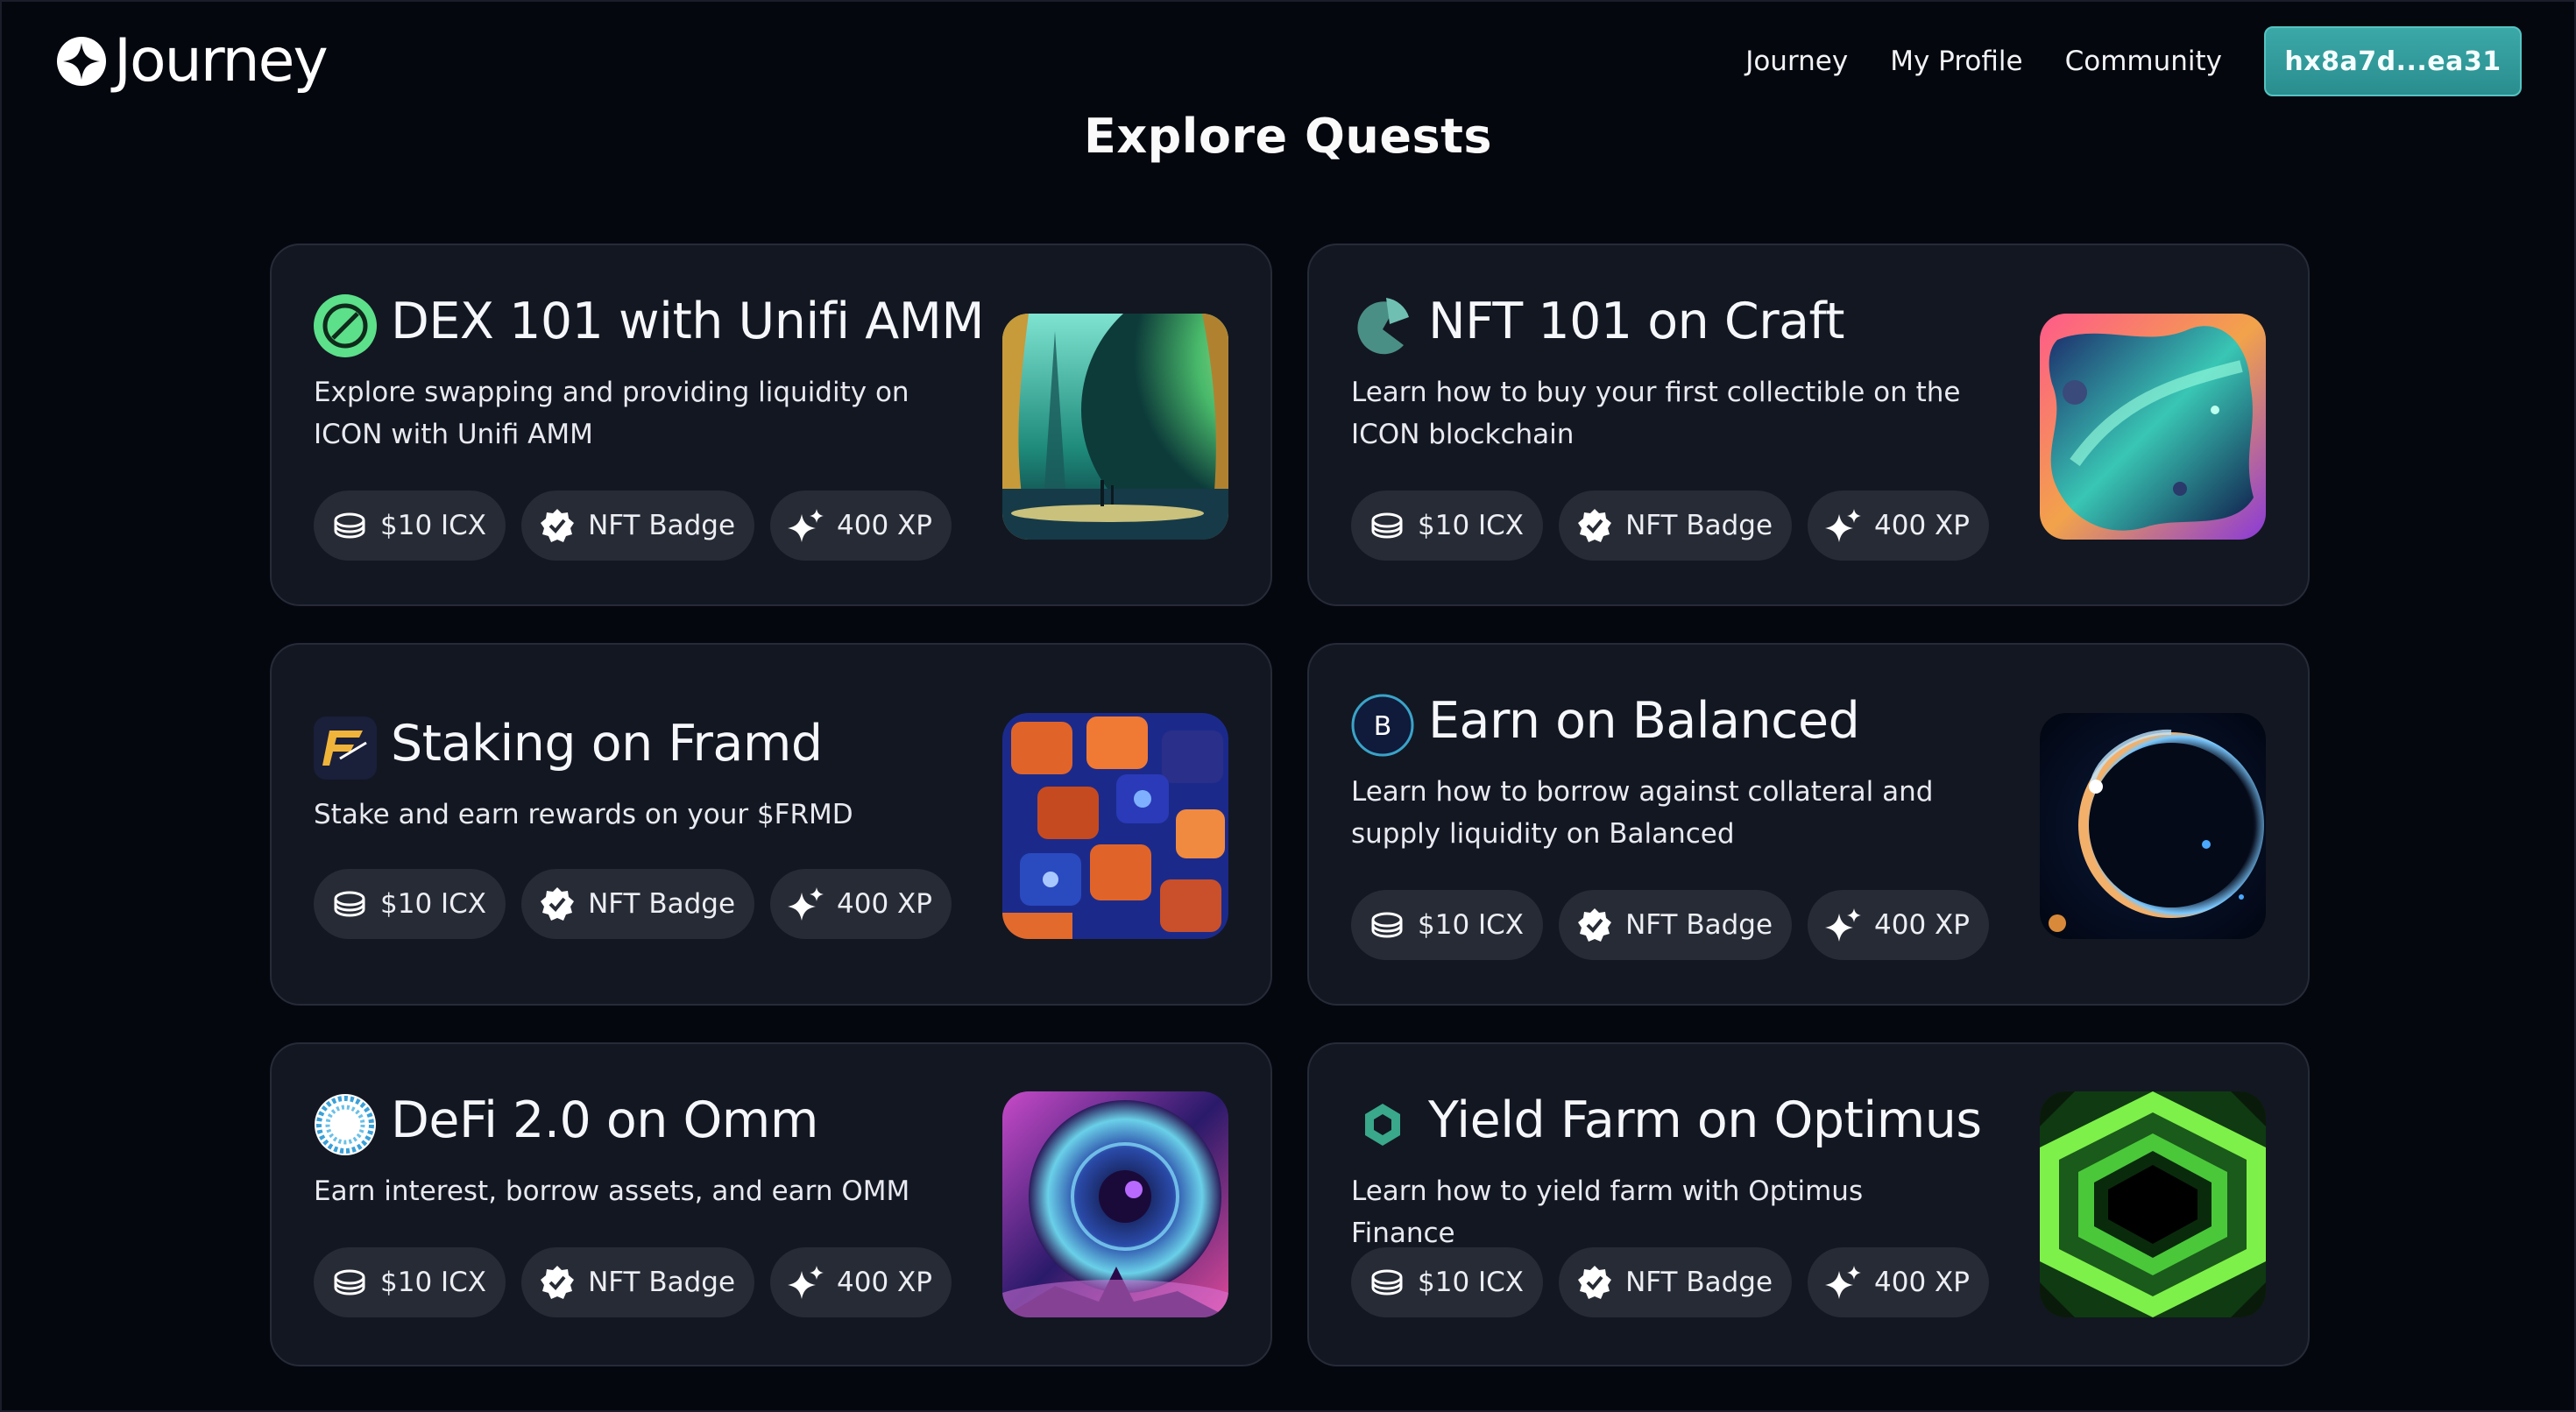 This screenshot has height=1412, width=2576. Describe the element at coordinates (604, 1120) in the screenshot. I see `quest-title: DeFi 2.0 on Omm` at that location.